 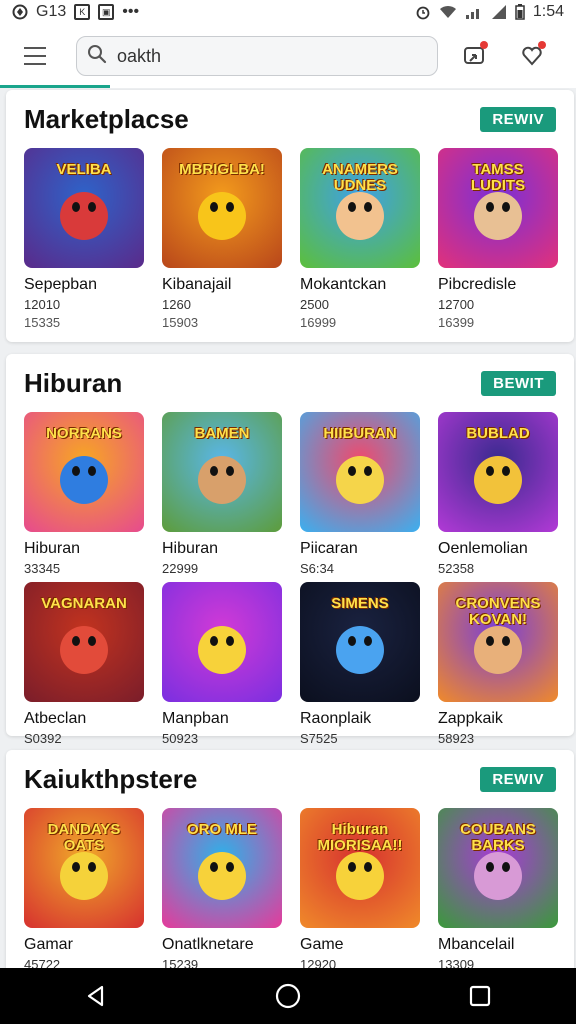 I want to click on app-thumbnail: ANAMERS UDNES, so click(x=360, y=208).